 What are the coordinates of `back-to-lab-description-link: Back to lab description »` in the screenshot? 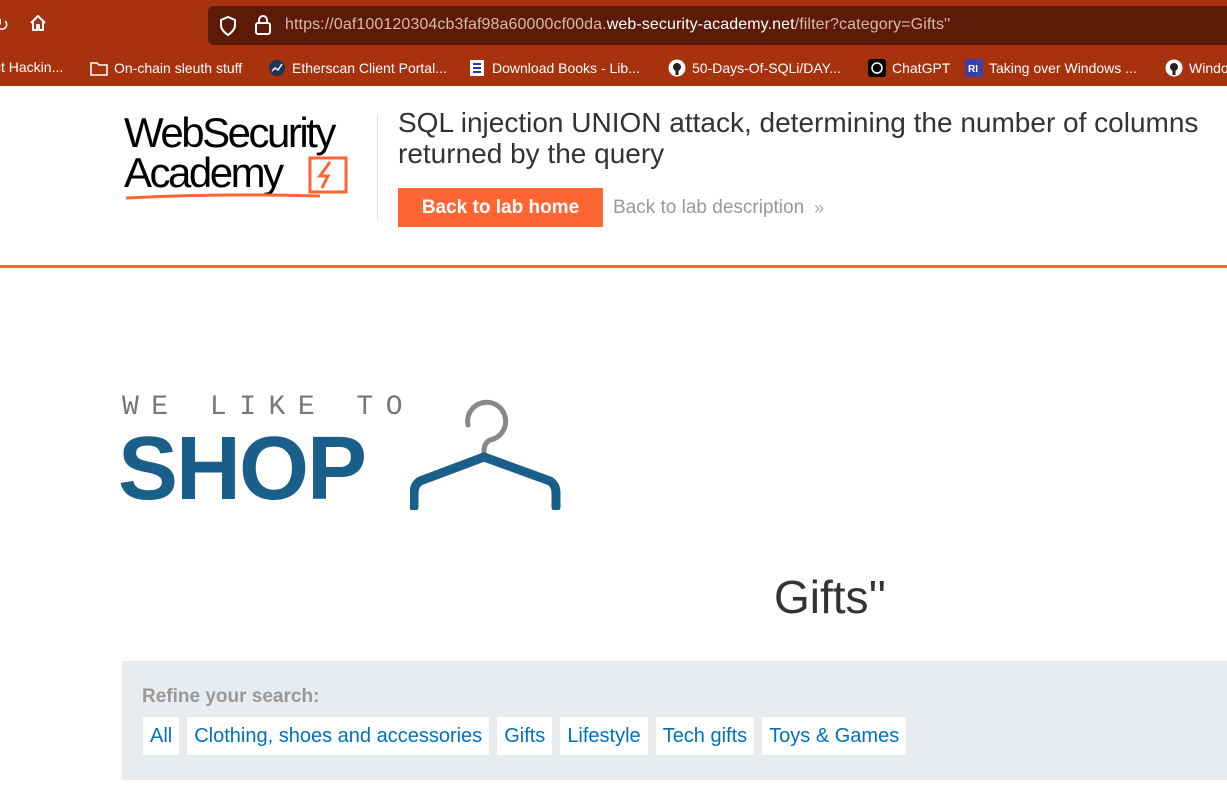 It's located at (718, 208).